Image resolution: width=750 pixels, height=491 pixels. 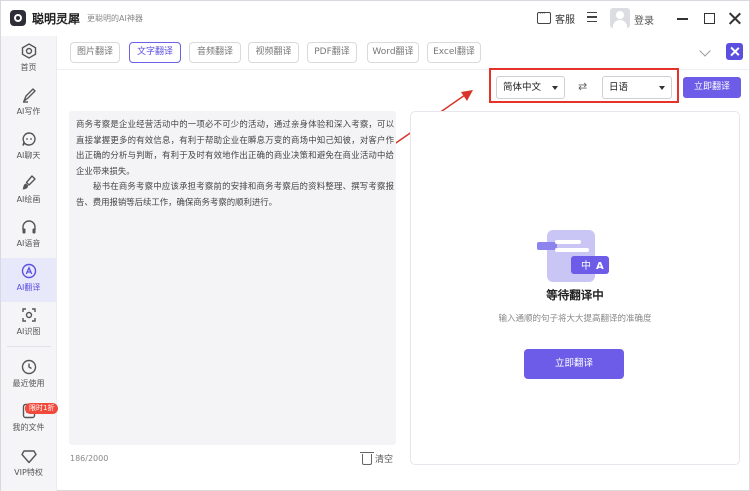 What do you see at coordinates (575, 295) in the screenshot?
I see `waiting-title: 等待翻译中` at bounding box center [575, 295].